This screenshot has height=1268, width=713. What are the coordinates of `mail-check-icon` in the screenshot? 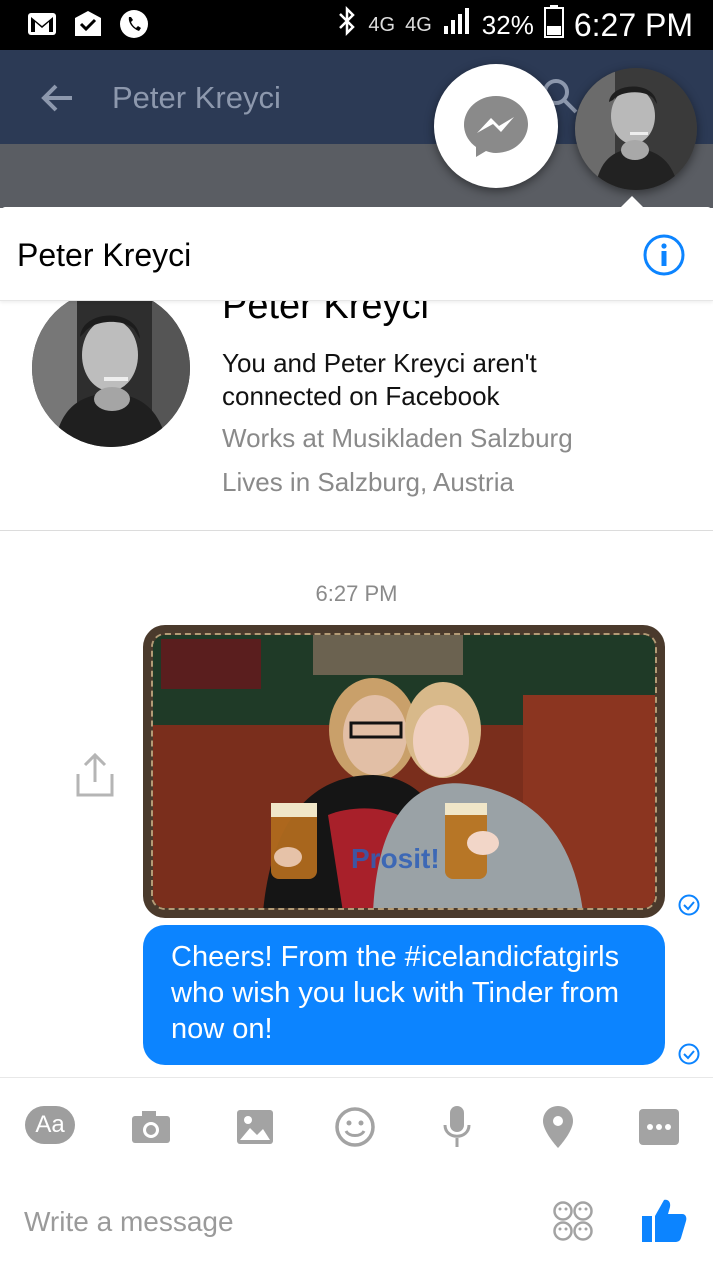 It's located at (88, 24).